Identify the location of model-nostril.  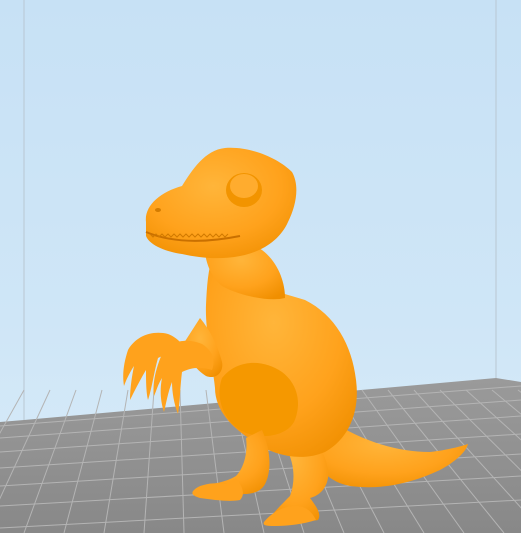
(158, 210).